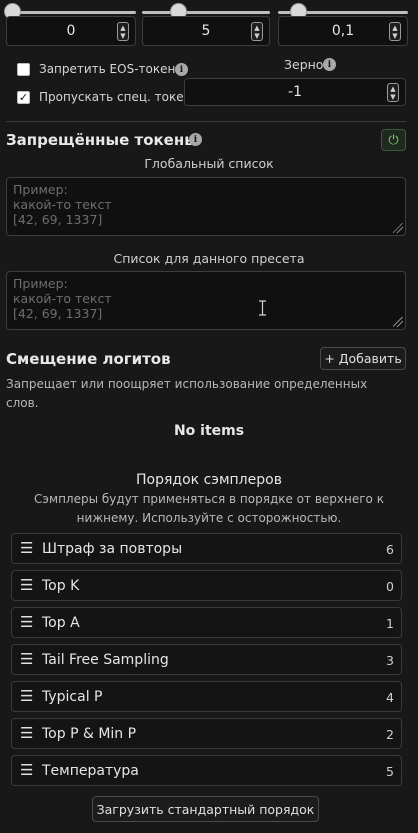  Describe the element at coordinates (105, 660) in the screenshot. I see `sampler-name: Tail Free Sampling` at that location.